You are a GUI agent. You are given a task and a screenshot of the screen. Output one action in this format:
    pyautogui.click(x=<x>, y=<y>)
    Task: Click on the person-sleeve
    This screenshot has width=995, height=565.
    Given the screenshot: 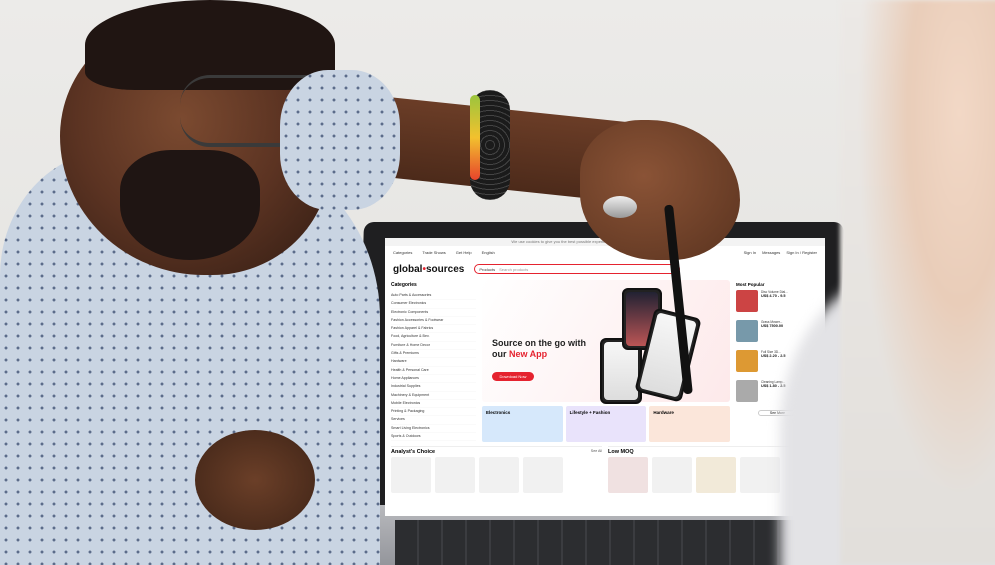 What is the action you would take?
    pyautogui.click(x=340, y=140)
    